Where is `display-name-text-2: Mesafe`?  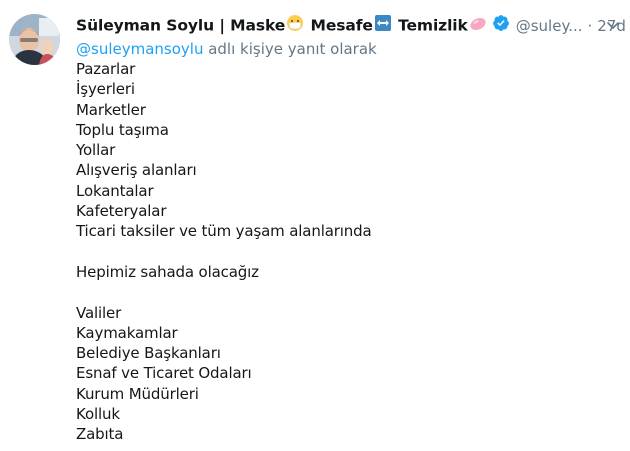 display-name-text-2: Mesafe is located at coordinates (339, 25).